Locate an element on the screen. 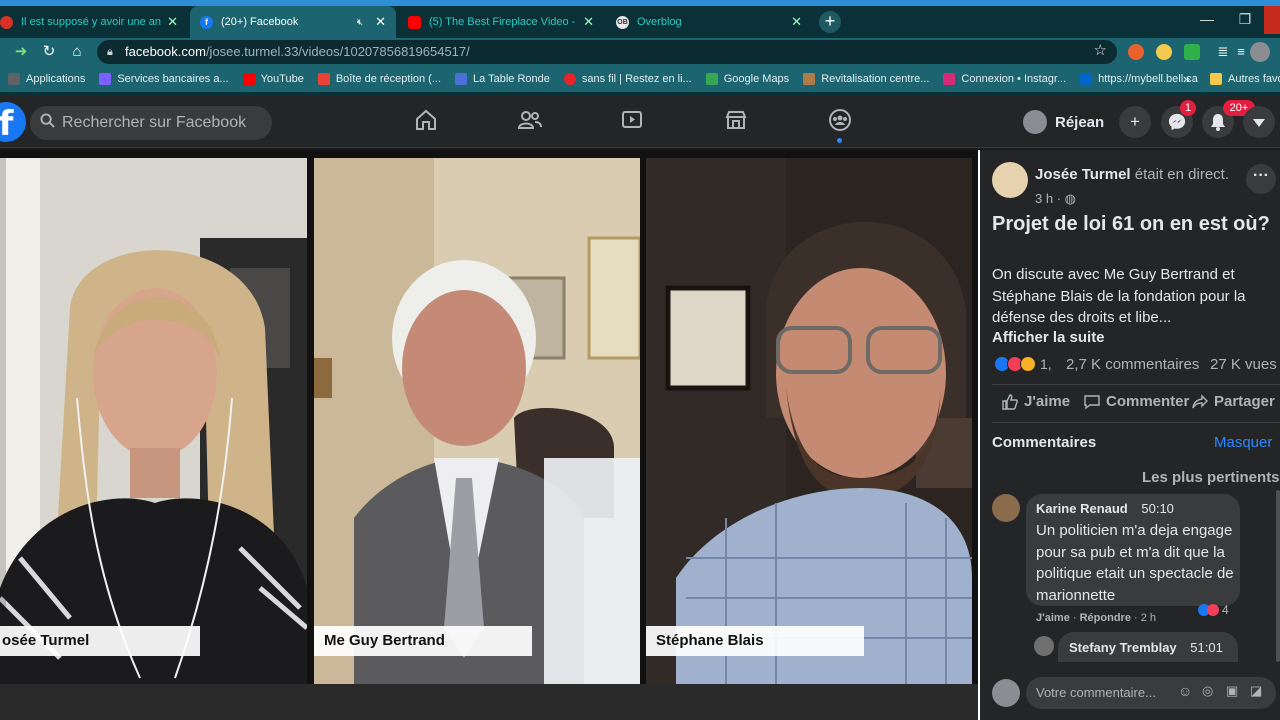 The width and height of the screenshot is (1280, 720). views-count: 27 K vues is located at coordinates (1243, 364).